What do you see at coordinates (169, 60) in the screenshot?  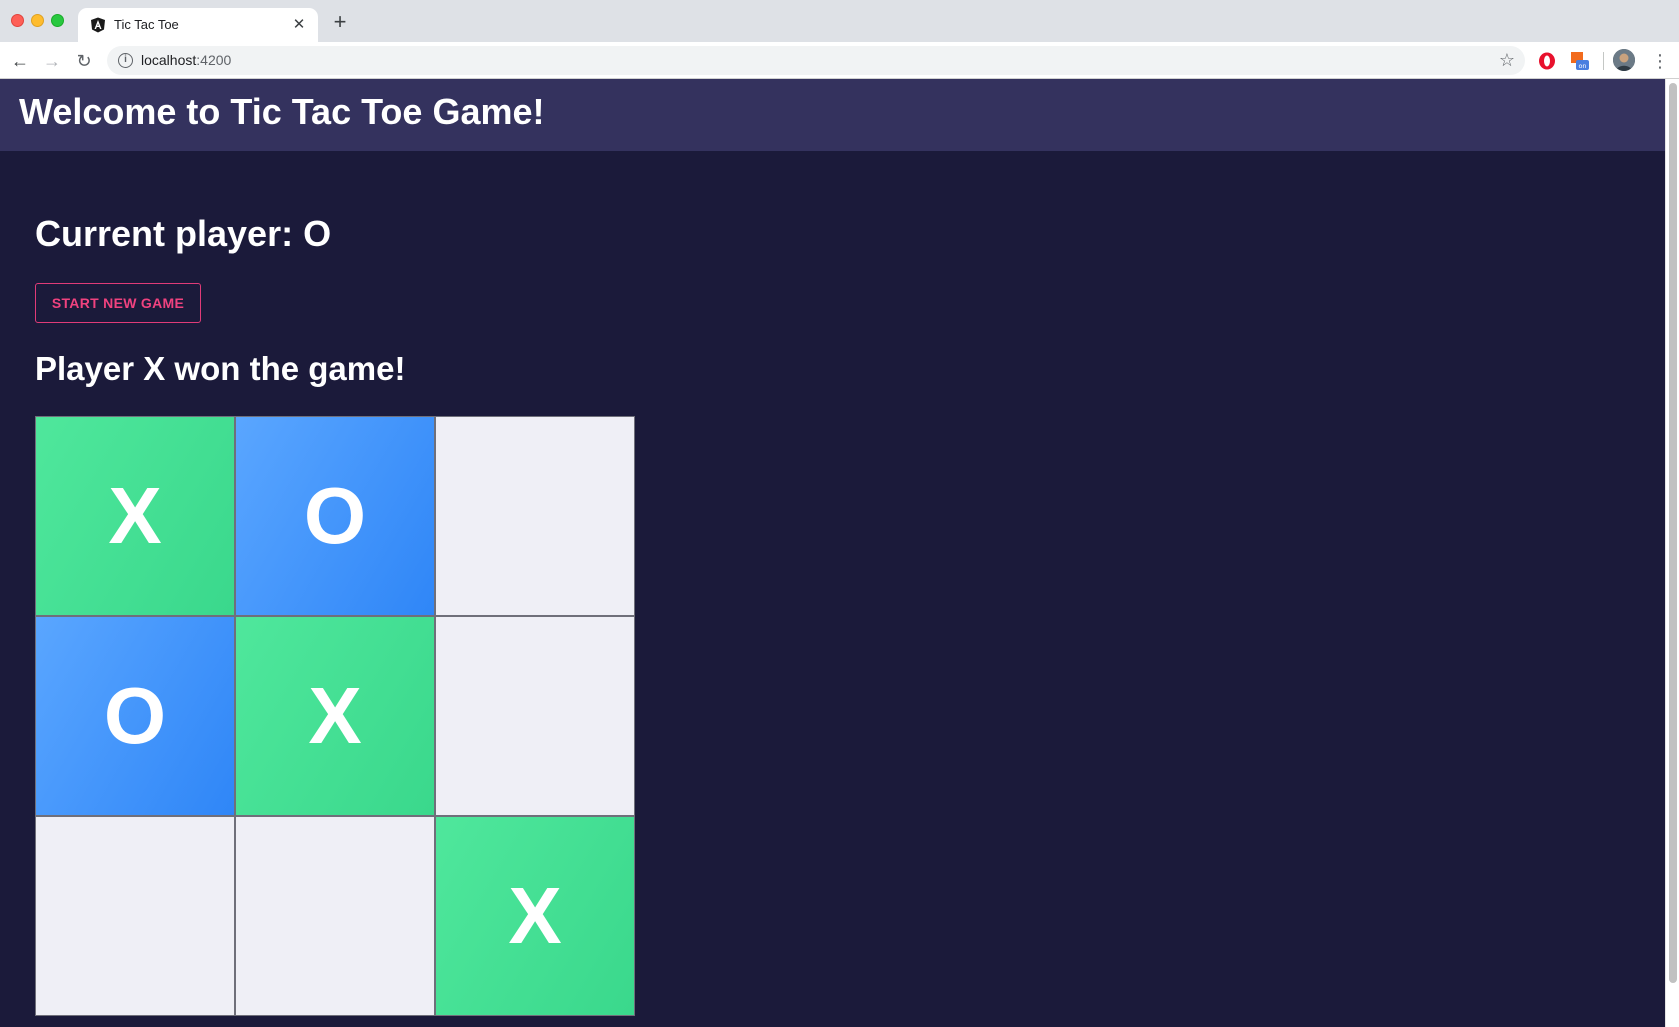 I see `url-host: localhost` at bounding box center [169, 60].